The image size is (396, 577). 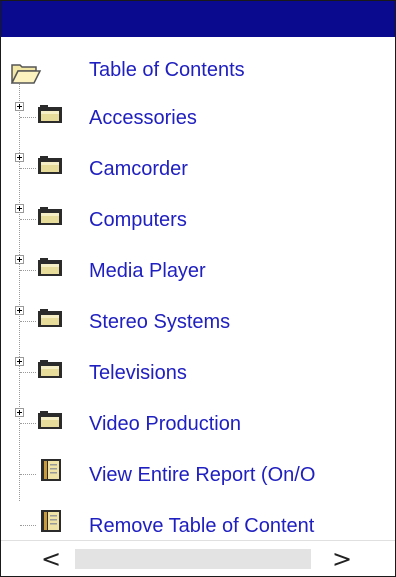 What do you see at coordinates (147, 271) in the screenshot?
I see `tree-item-label: Media Player` at bounding box center [147, 271].